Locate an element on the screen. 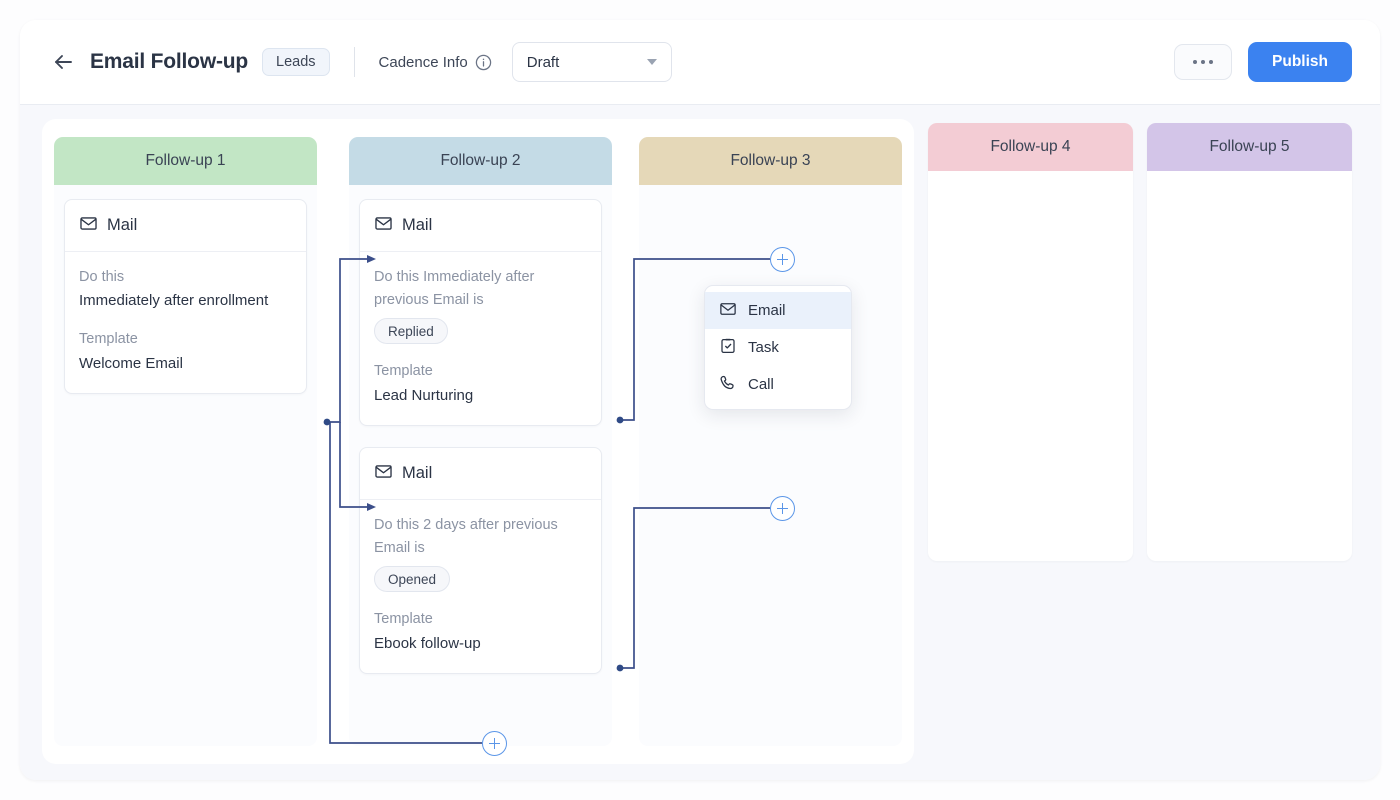 The height and width of the screenshot is (800, 1400). column-header-followup-4: Follow-up 4 is located at coordinates (1030, 147).